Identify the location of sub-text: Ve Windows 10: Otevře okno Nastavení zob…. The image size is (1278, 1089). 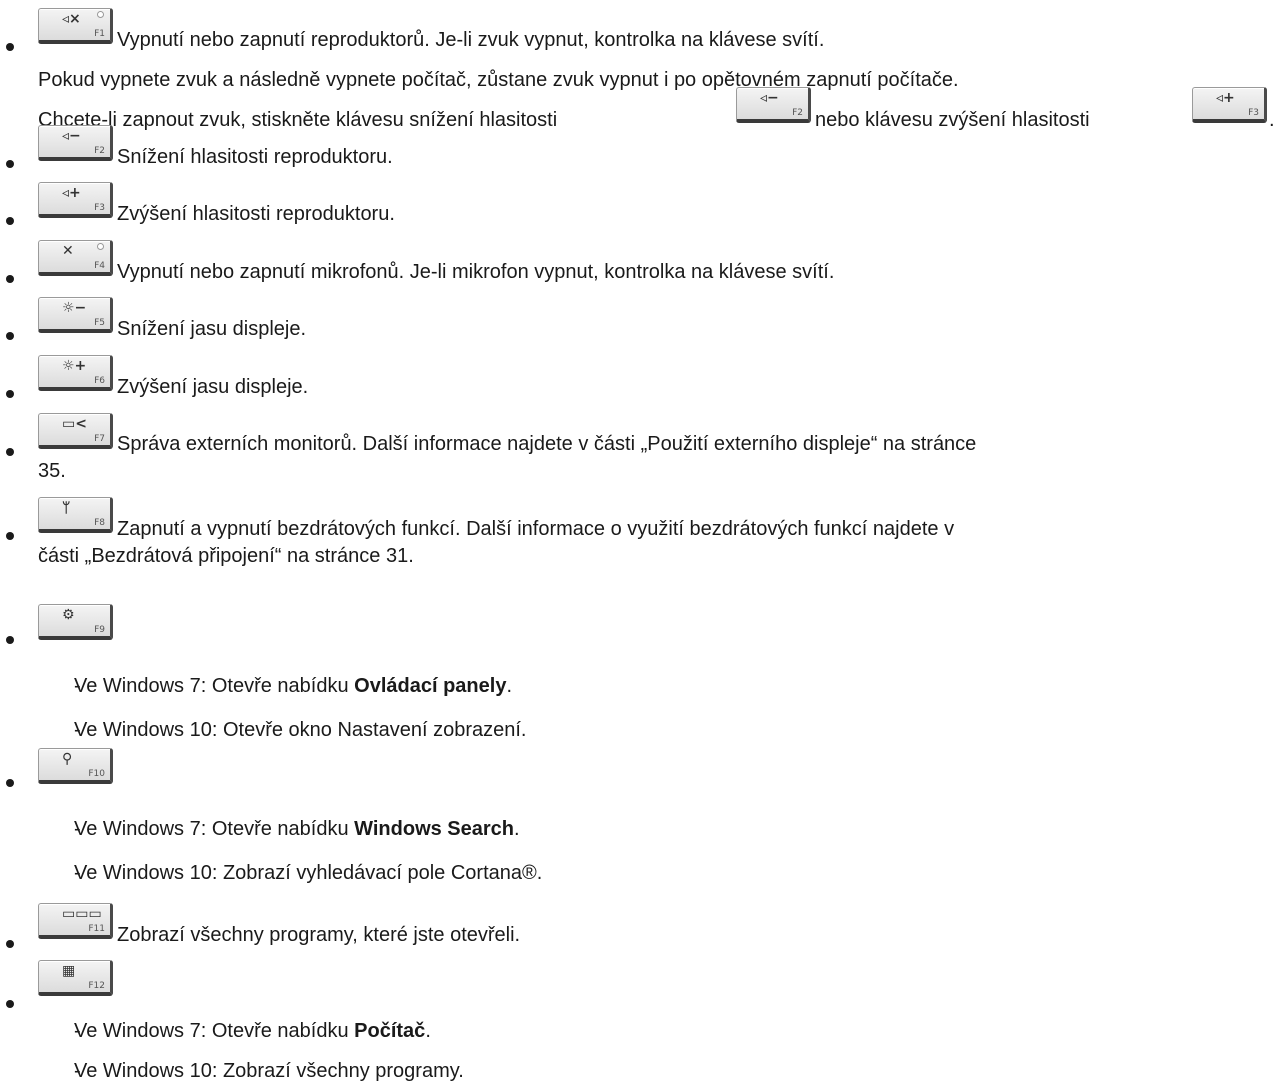
(300, 730).